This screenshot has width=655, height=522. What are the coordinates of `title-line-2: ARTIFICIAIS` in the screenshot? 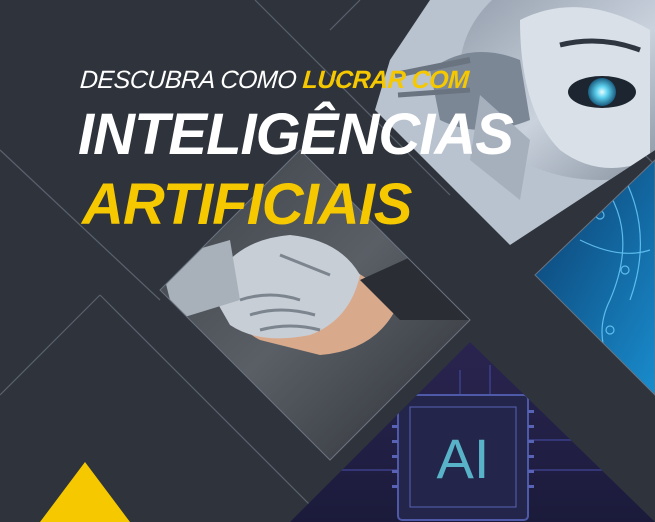 It's located at (247, 204).